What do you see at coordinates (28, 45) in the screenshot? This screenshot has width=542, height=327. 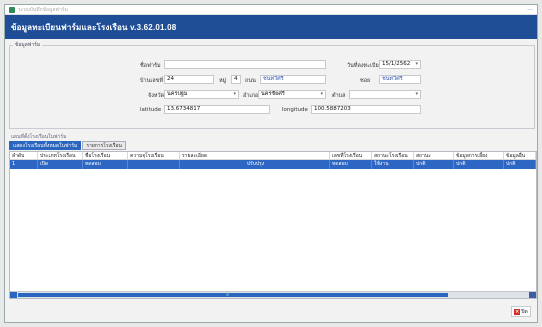 I see `farm-info-group-label: ข้อมูลฟาร์ม` at bounding box center [28, 45].